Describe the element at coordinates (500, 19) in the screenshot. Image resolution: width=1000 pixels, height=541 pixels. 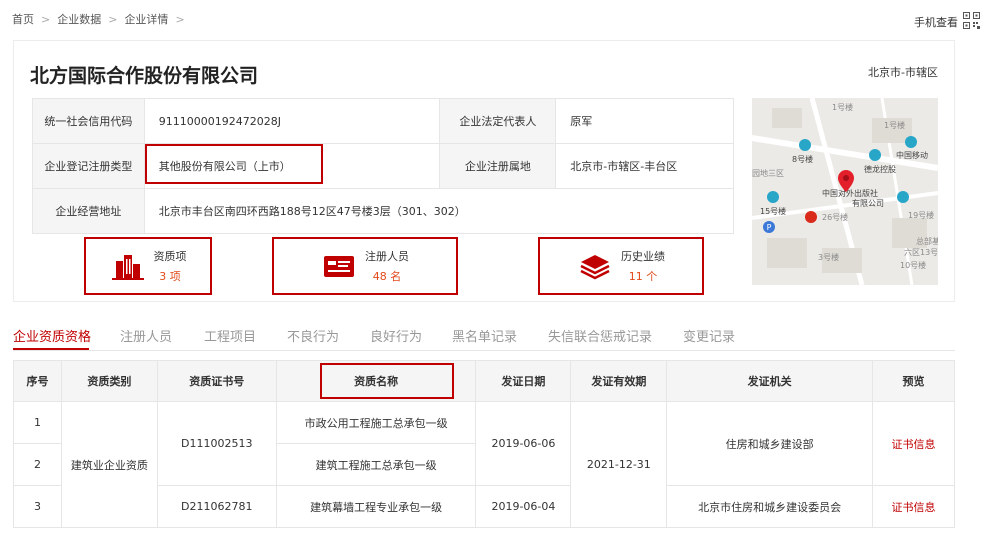
I see `top-bar: 首页 > 企业数据 > 企业详情 > 手机查看` at that location.